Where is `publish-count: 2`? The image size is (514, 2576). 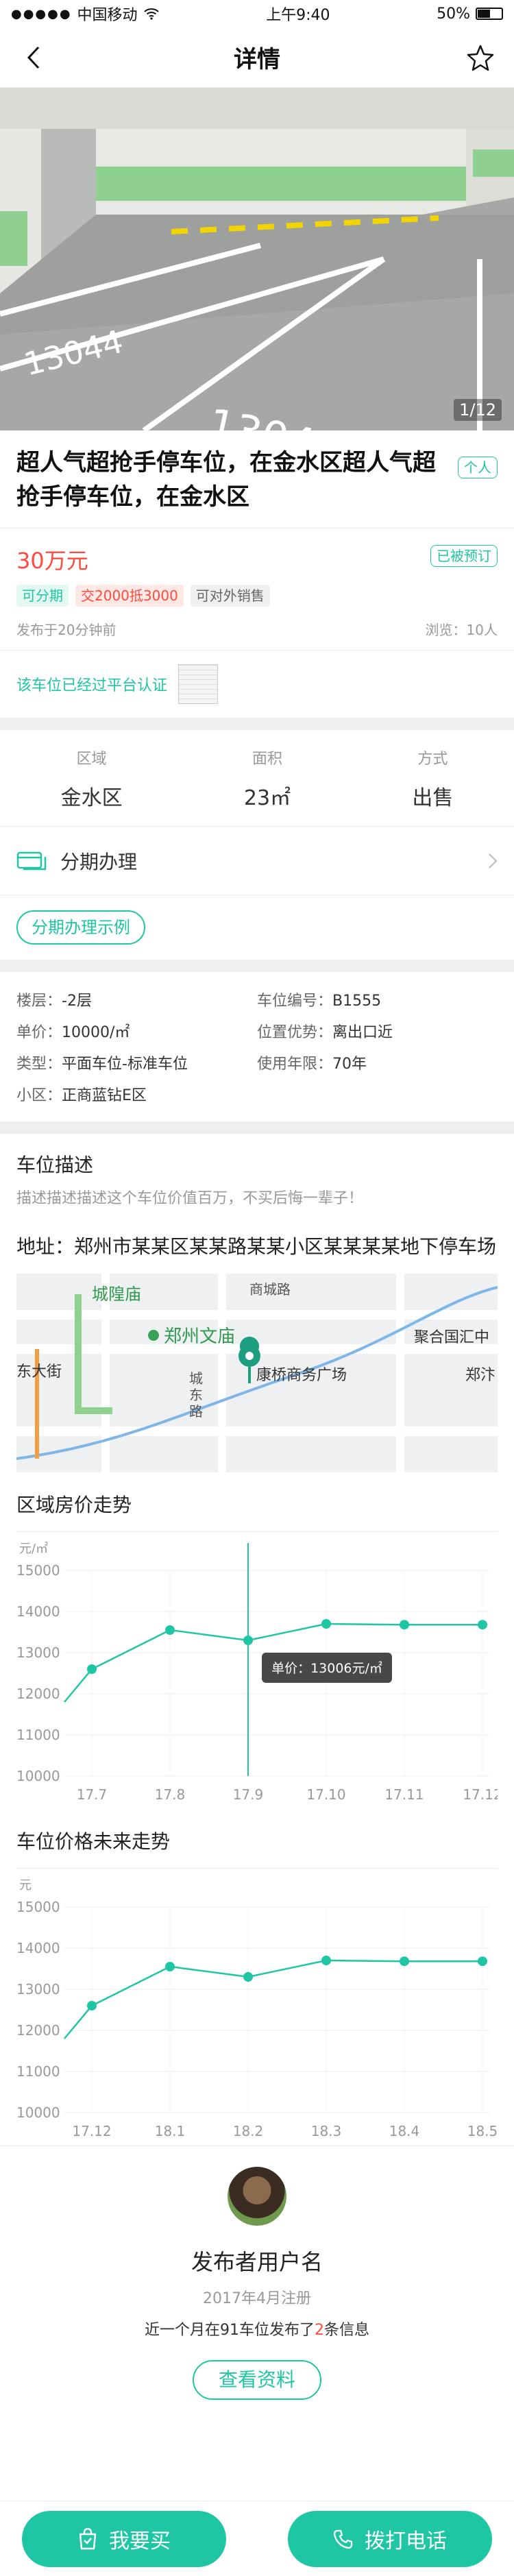 publish-count: 2 is located at coordinates (319, 2330).